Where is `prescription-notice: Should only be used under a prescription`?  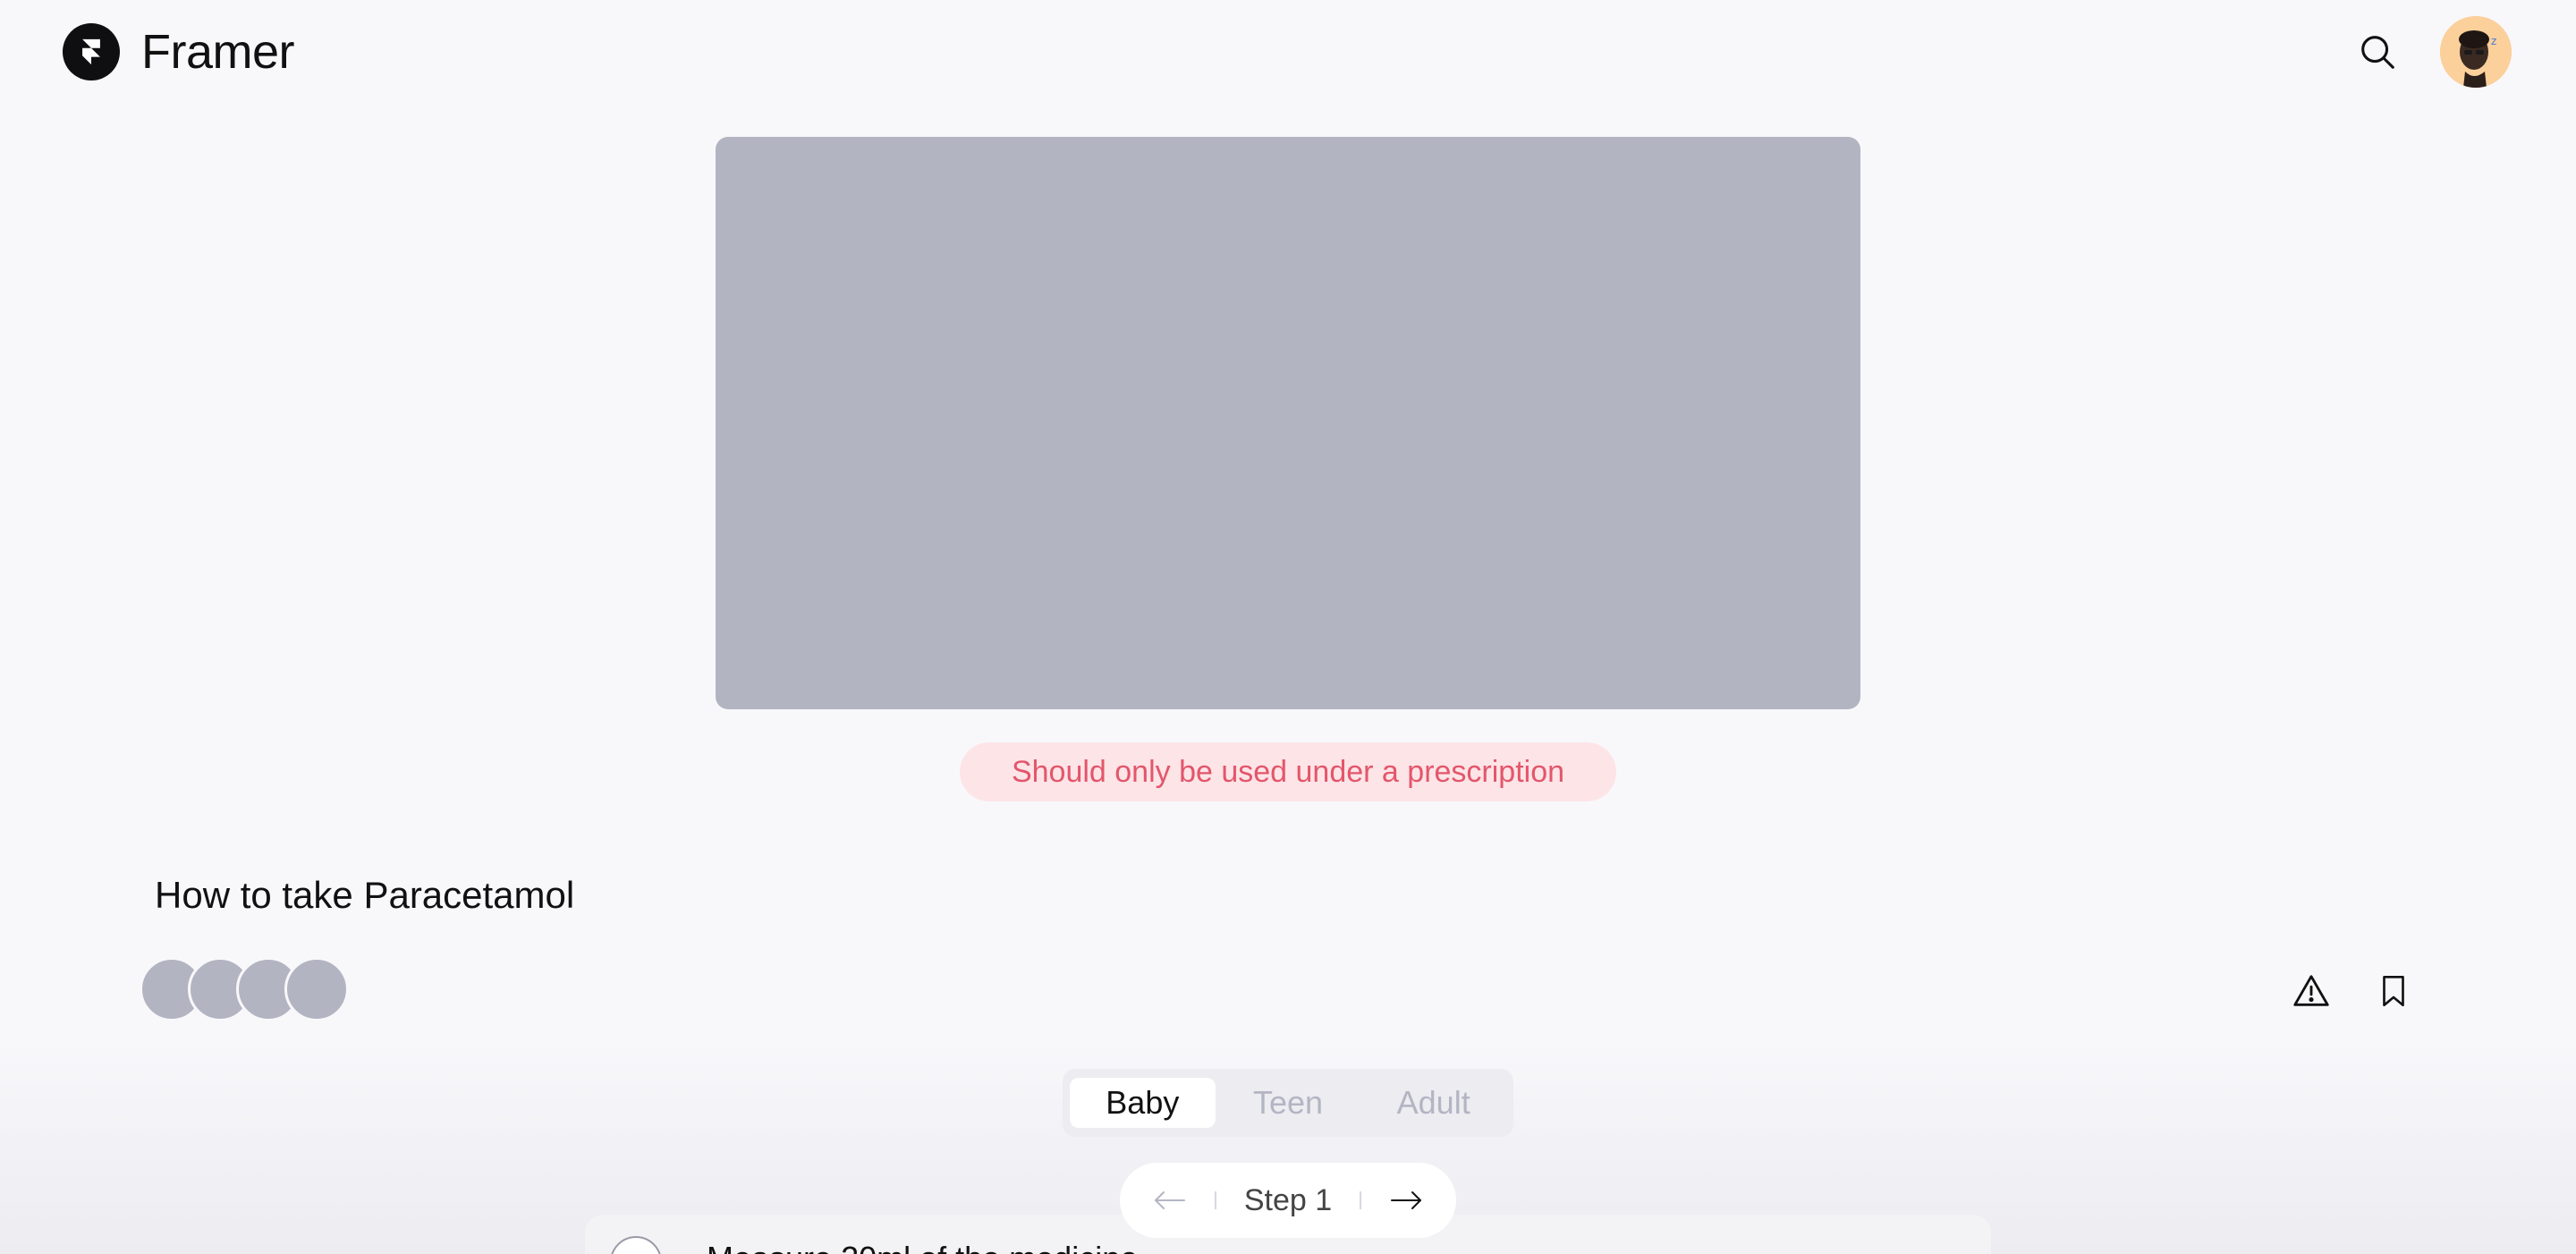
prescription-notice: Should only be used under a prescription is located at coordinates (1288, 771).